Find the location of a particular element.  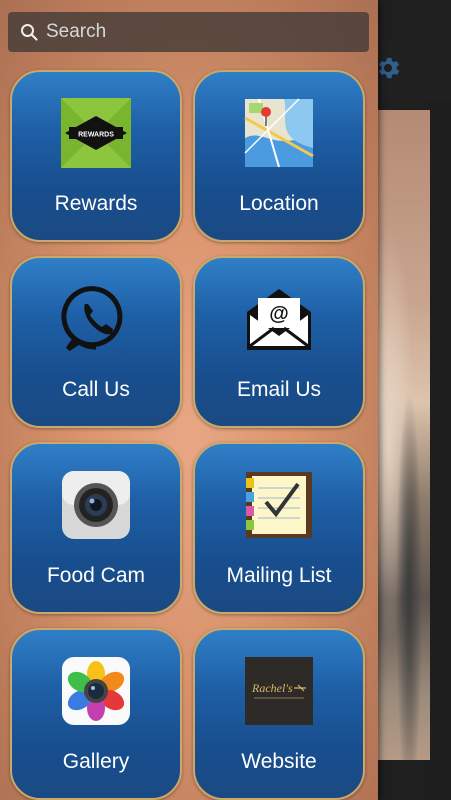

call-us-tile: Call Us is located at coordinates (96, 342).